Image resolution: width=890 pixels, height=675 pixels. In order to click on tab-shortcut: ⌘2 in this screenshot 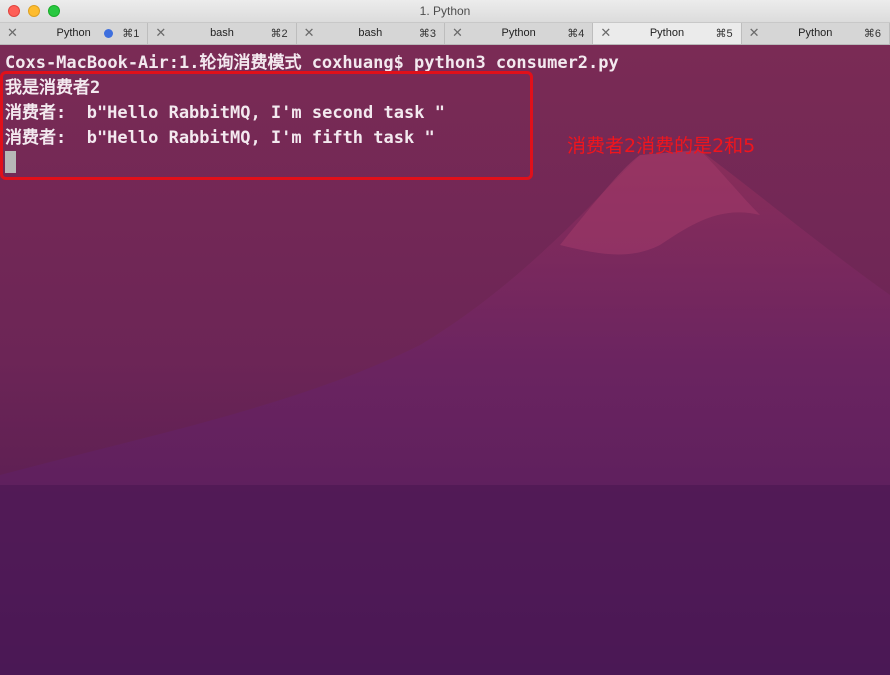, I will do `click(279, 34)`.